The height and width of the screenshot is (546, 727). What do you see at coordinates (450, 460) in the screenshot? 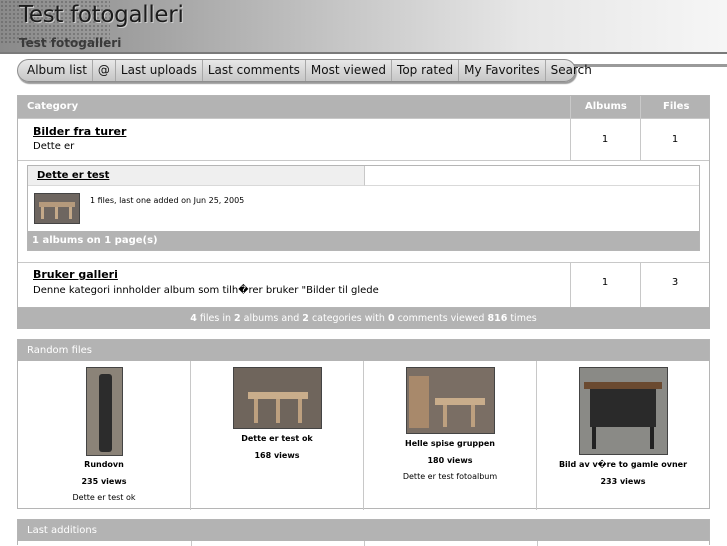
I see `file-views: 180 views` at bounding box center [450, 460].